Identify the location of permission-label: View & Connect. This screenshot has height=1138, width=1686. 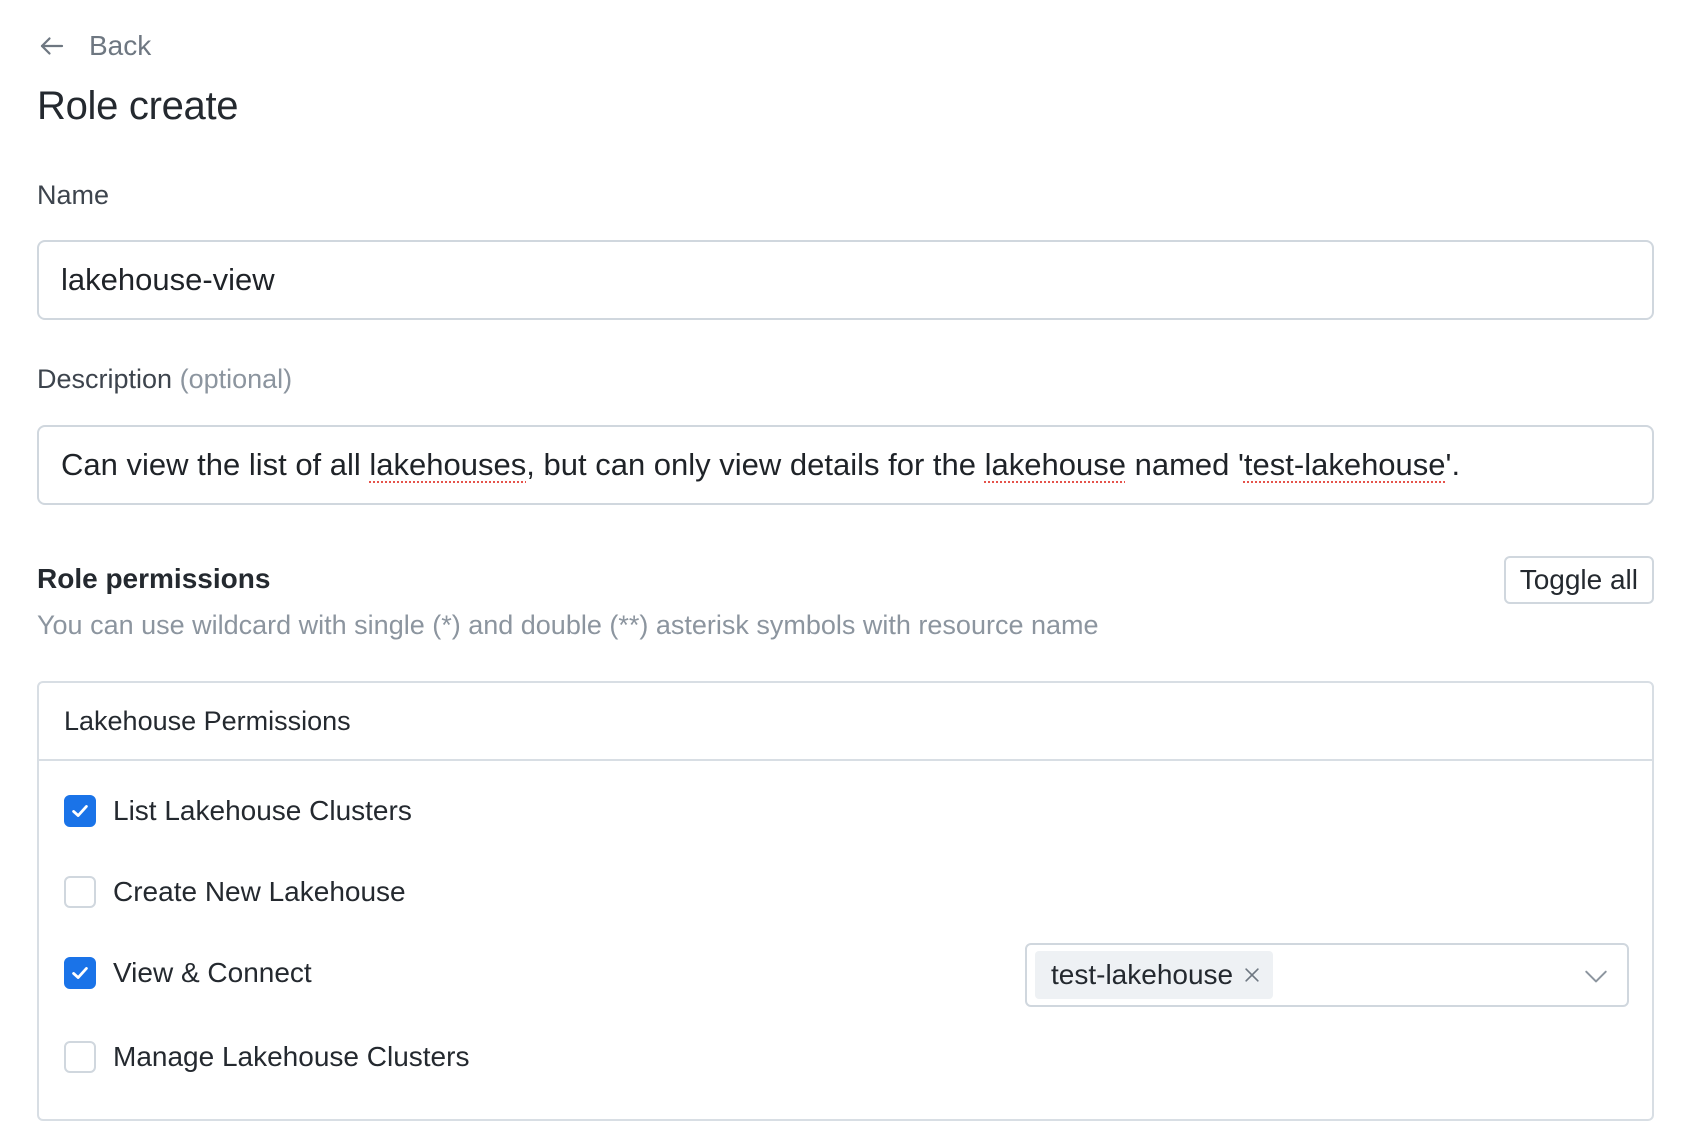
(212, 972).